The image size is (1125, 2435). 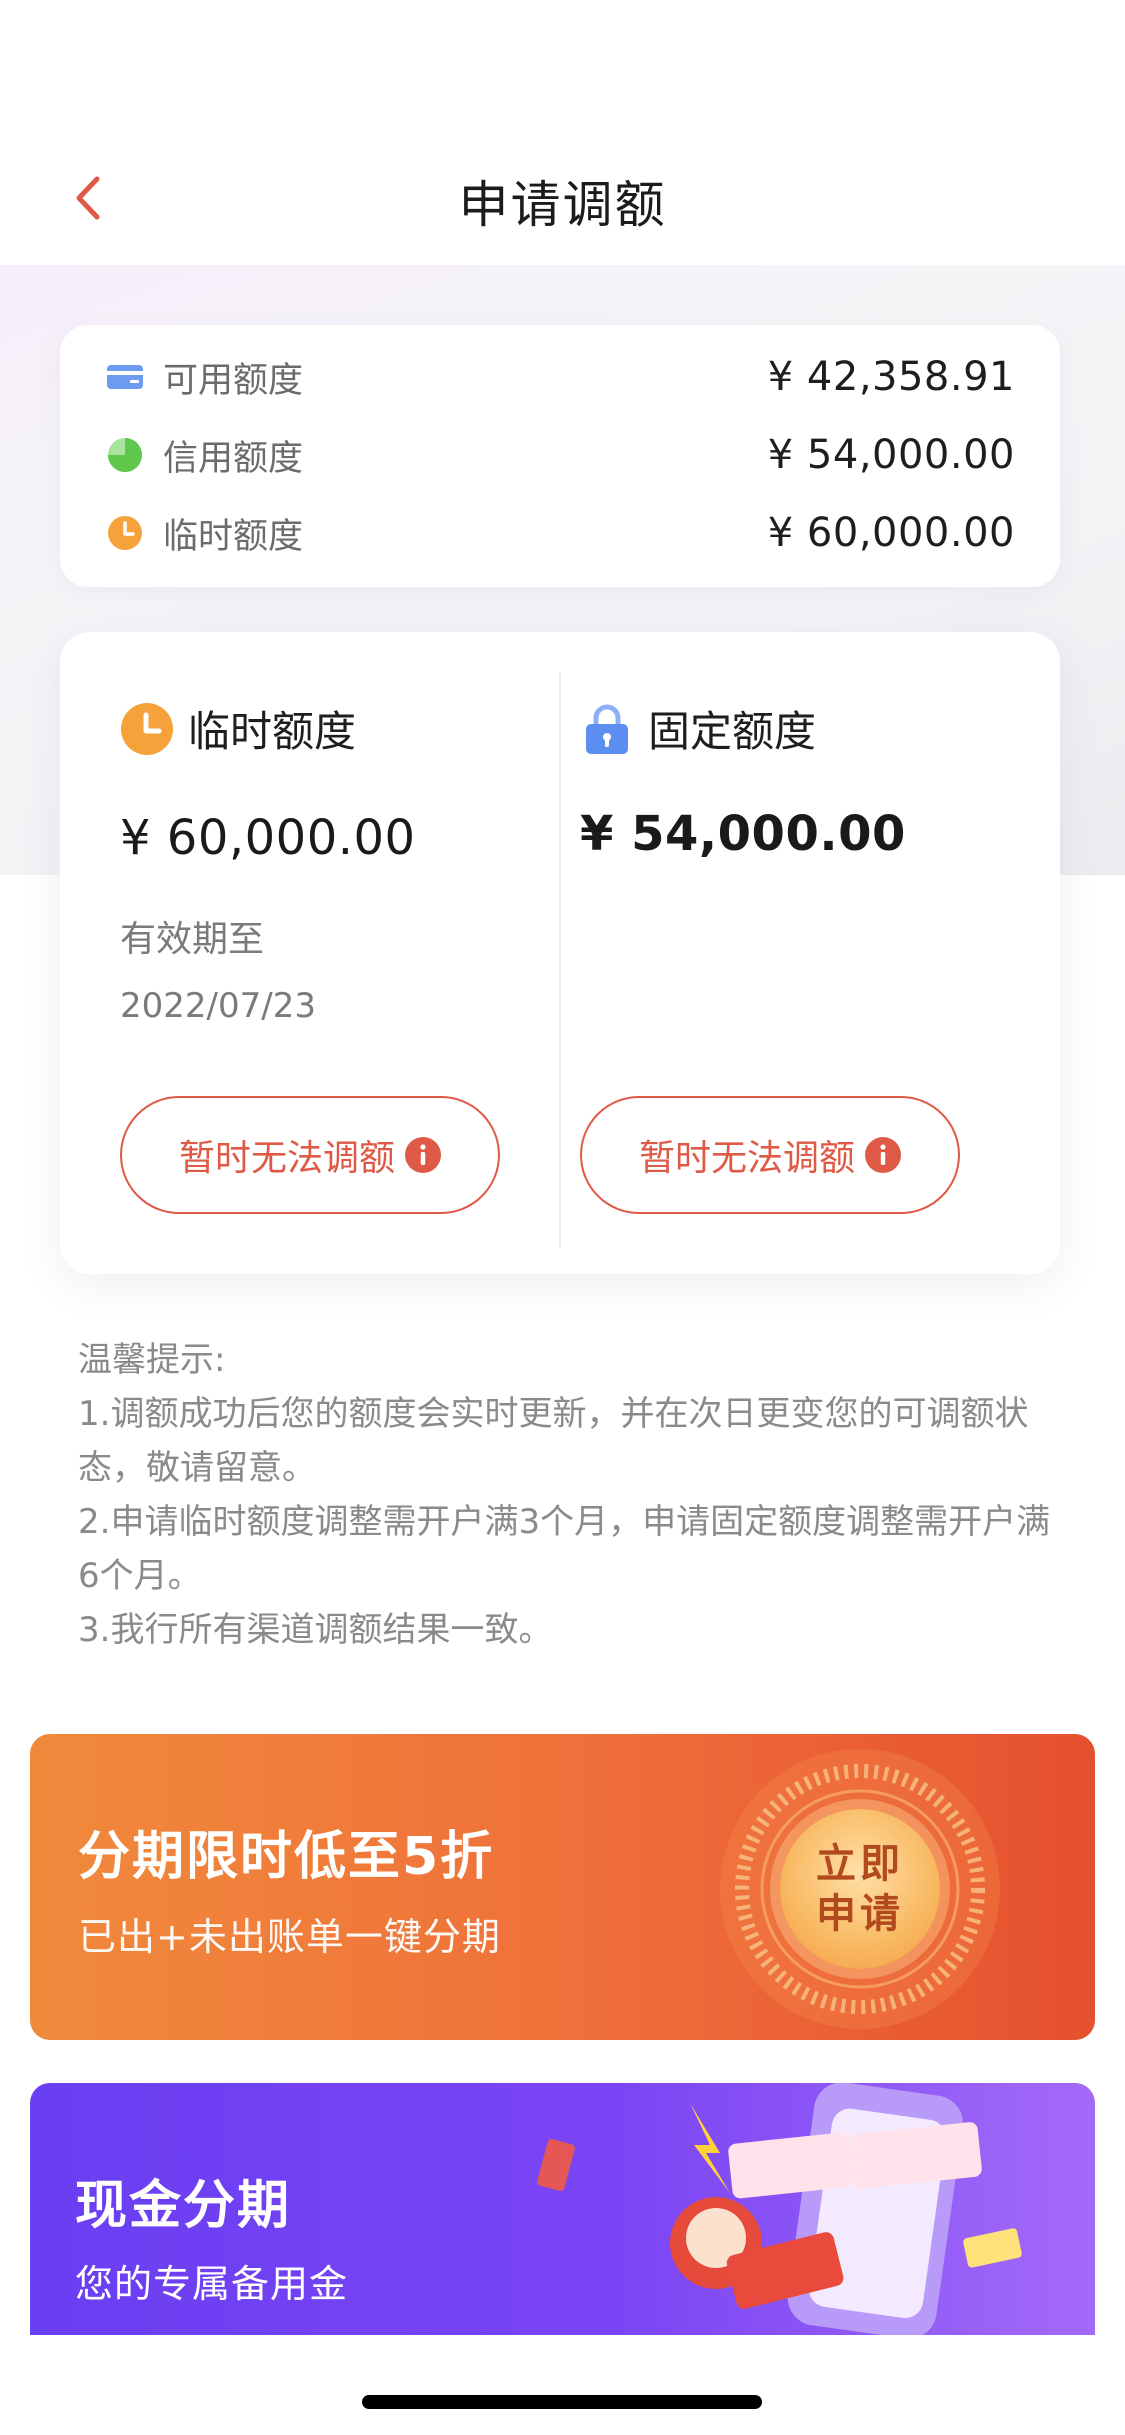 What do you see at coordinates (860, 1914) in the screenshot?
I see `apply-now-label-2: 申请` at bounding box center [860, 1914].